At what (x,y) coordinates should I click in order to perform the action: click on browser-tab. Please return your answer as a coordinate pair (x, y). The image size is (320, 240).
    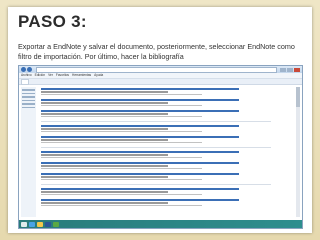
    Looking at the image, I should click on (25, 81).